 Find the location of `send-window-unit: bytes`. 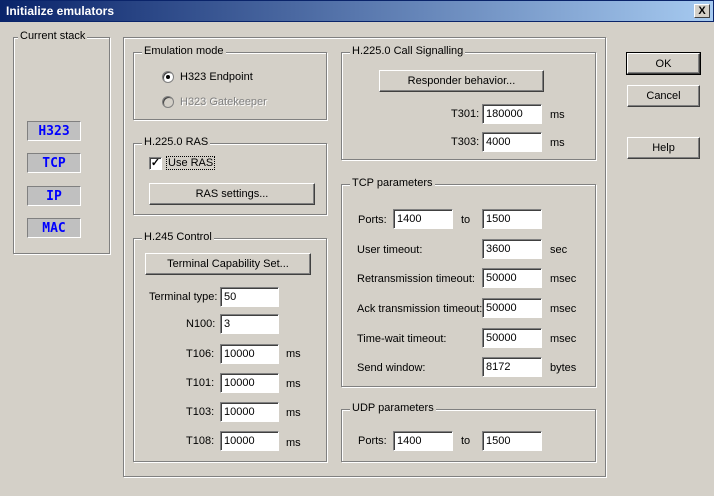

send-window-unit: bytes is located at coordinates (563, 368).